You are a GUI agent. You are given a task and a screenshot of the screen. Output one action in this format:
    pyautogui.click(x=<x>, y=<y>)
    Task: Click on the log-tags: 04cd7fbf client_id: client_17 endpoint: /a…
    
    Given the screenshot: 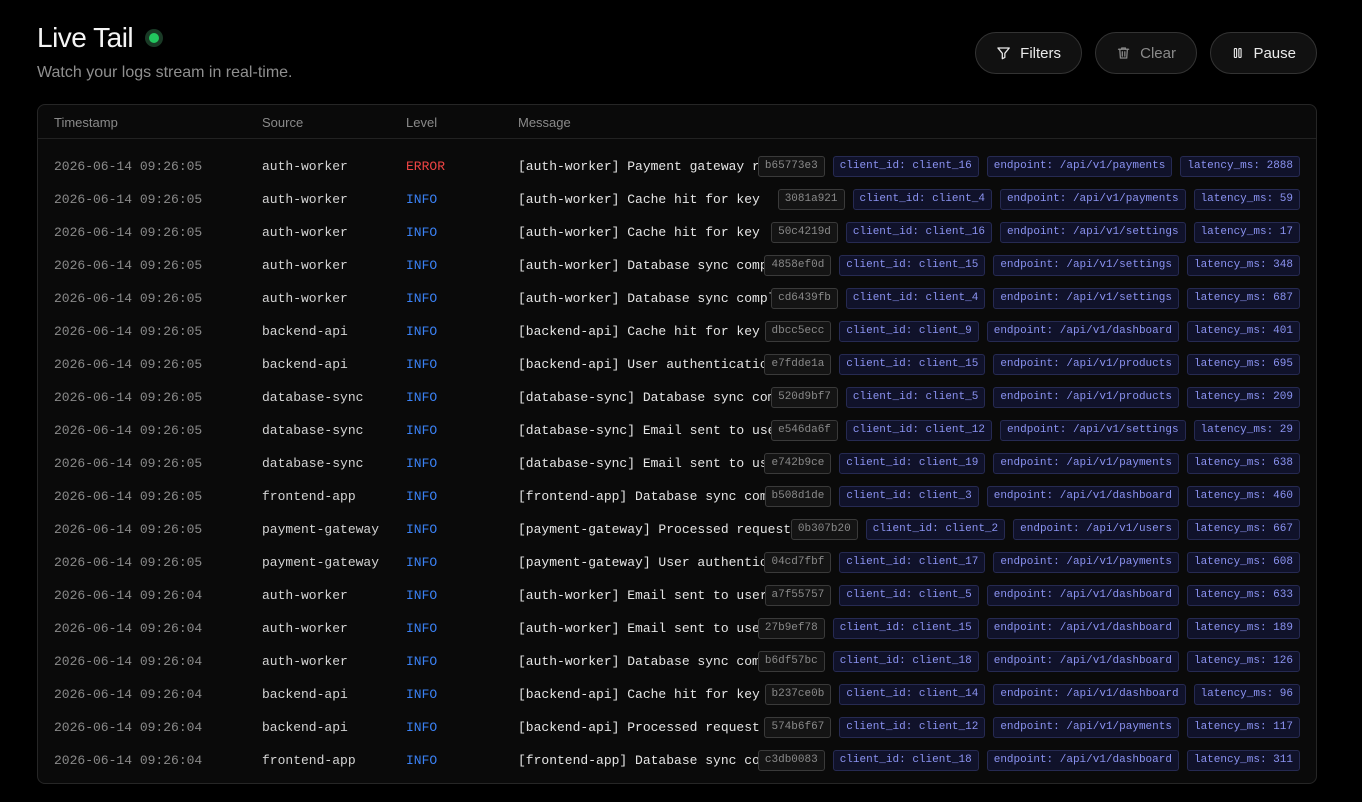 What is the action you would take?
    pyautogui.click(x=1032, y=562)
    